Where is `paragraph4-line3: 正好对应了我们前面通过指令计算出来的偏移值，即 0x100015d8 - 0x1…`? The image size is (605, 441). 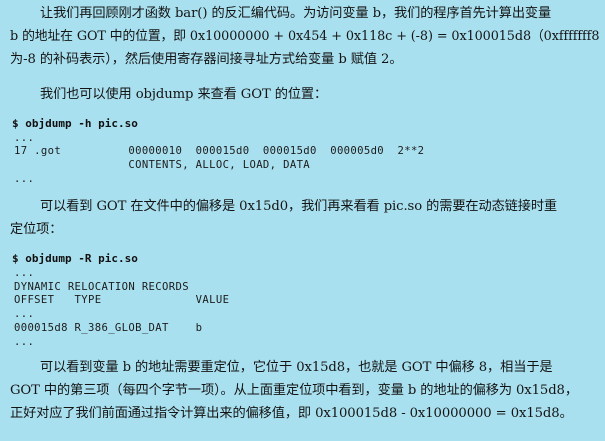 paragraph4-line3: 正好对应了我们前面通过指令计算出来的偏移值，即 0x100015d8 - 0x1… is located at coordinates (291, 413).